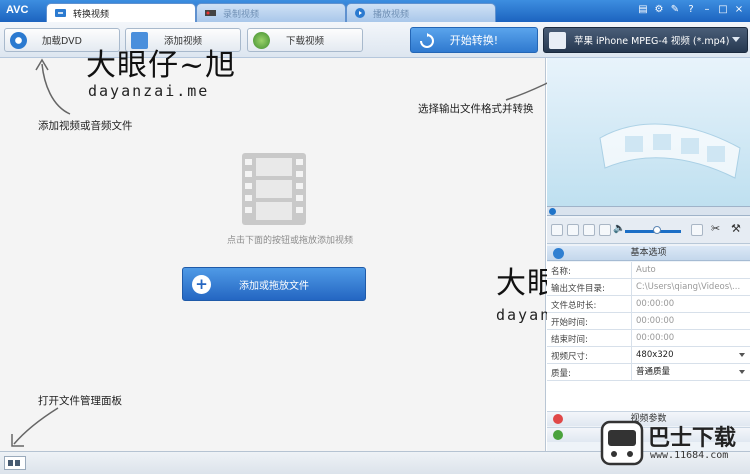 The width and height of the screenshot is (750, 474). What do you see at coordinates (558, 419) in the screenshot?
I see `video-params-icon` at bounding box center [558, 419].